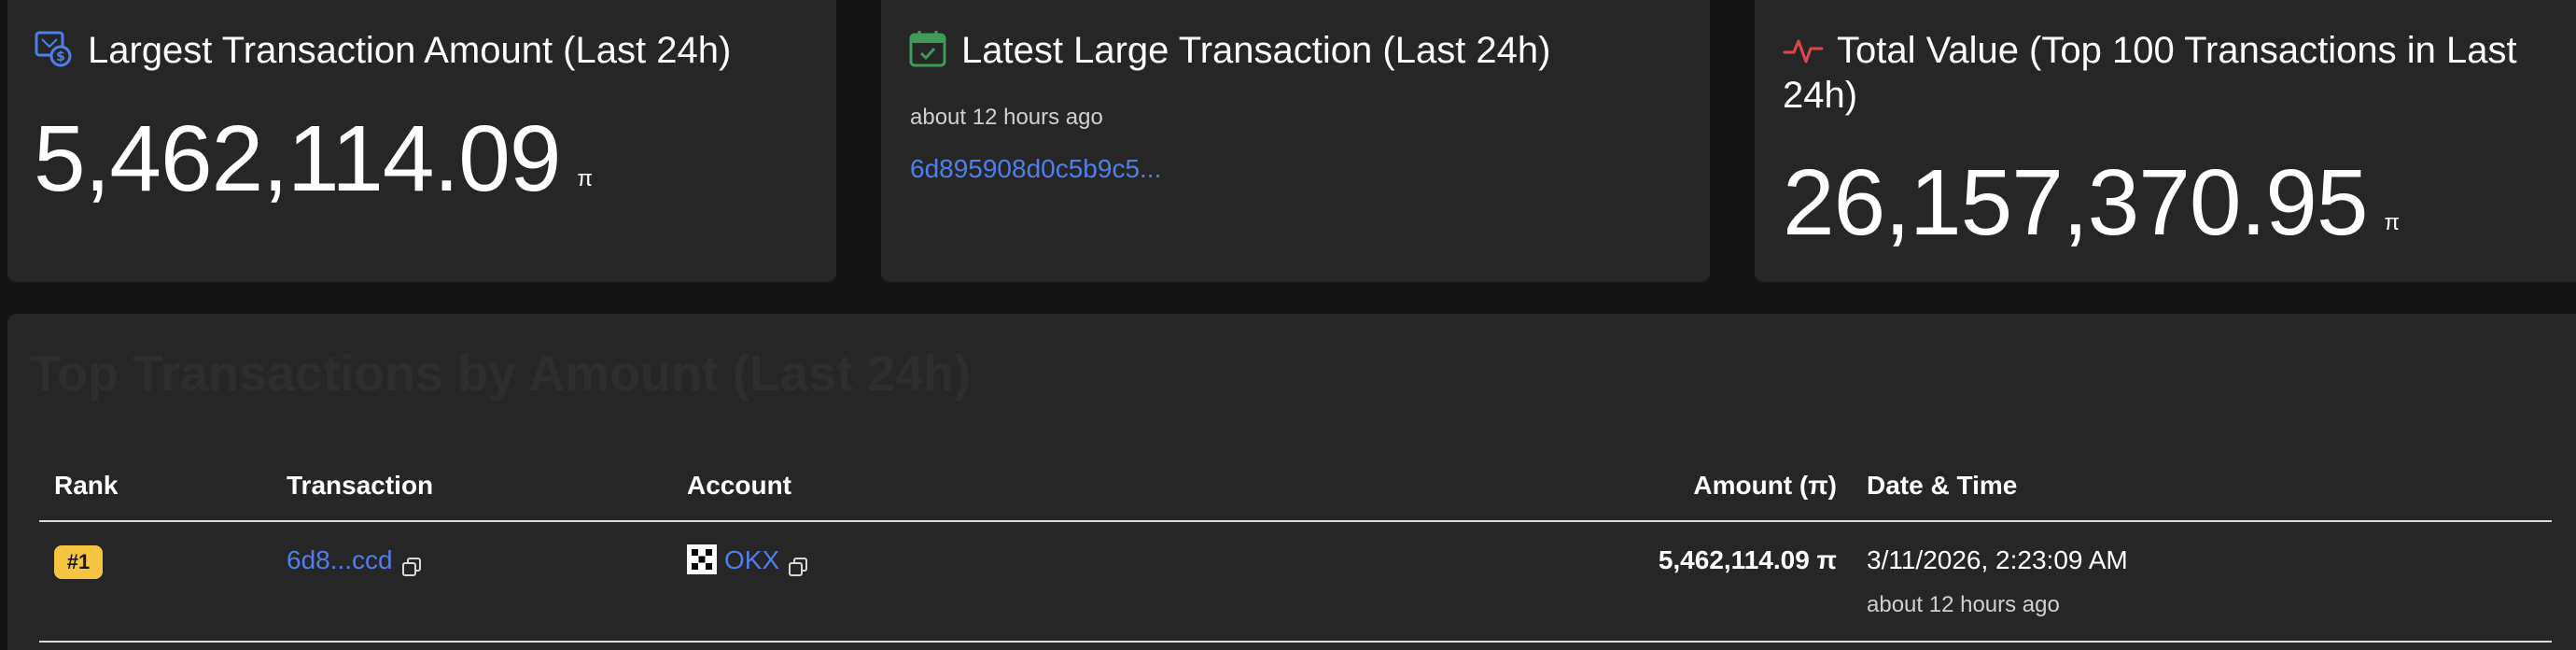 The image size is (2576, 650). I want to click on header-divider, so click(1295, 521).